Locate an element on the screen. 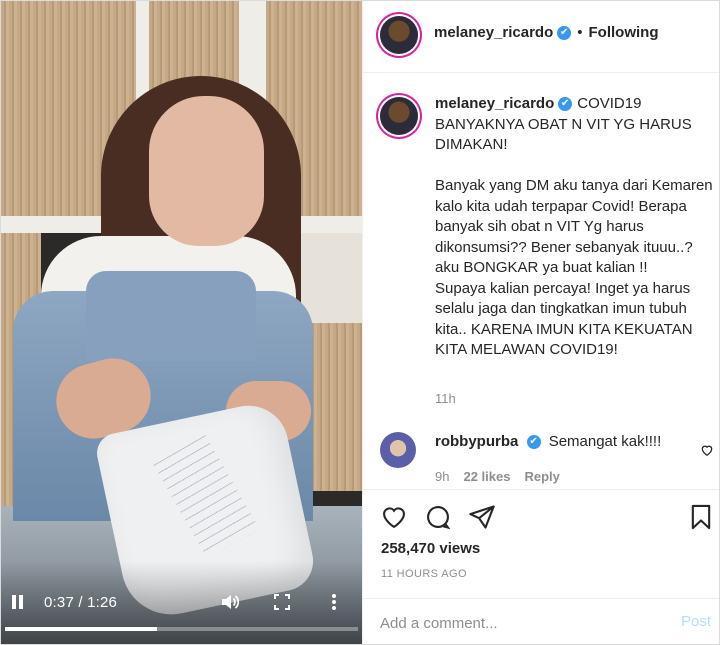 The width and height of the screenshot is (720, 645). share-icon is located at coordinates (482, 517).